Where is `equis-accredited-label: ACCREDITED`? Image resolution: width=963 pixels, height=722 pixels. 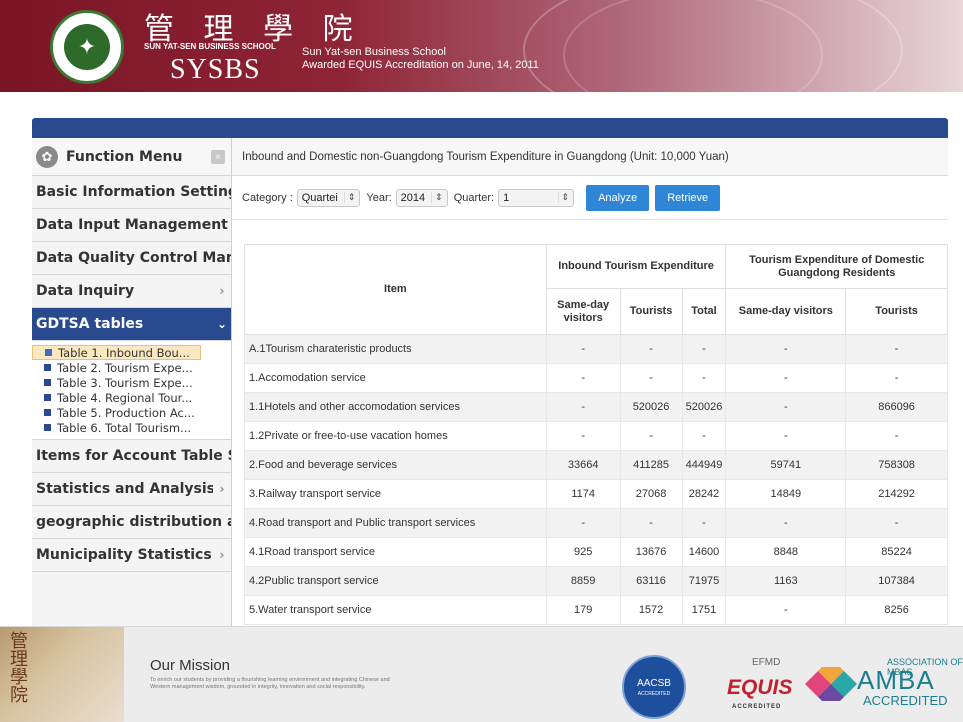
equis-accredited-label: ACCREDITED is located at coordinates (757, 707).